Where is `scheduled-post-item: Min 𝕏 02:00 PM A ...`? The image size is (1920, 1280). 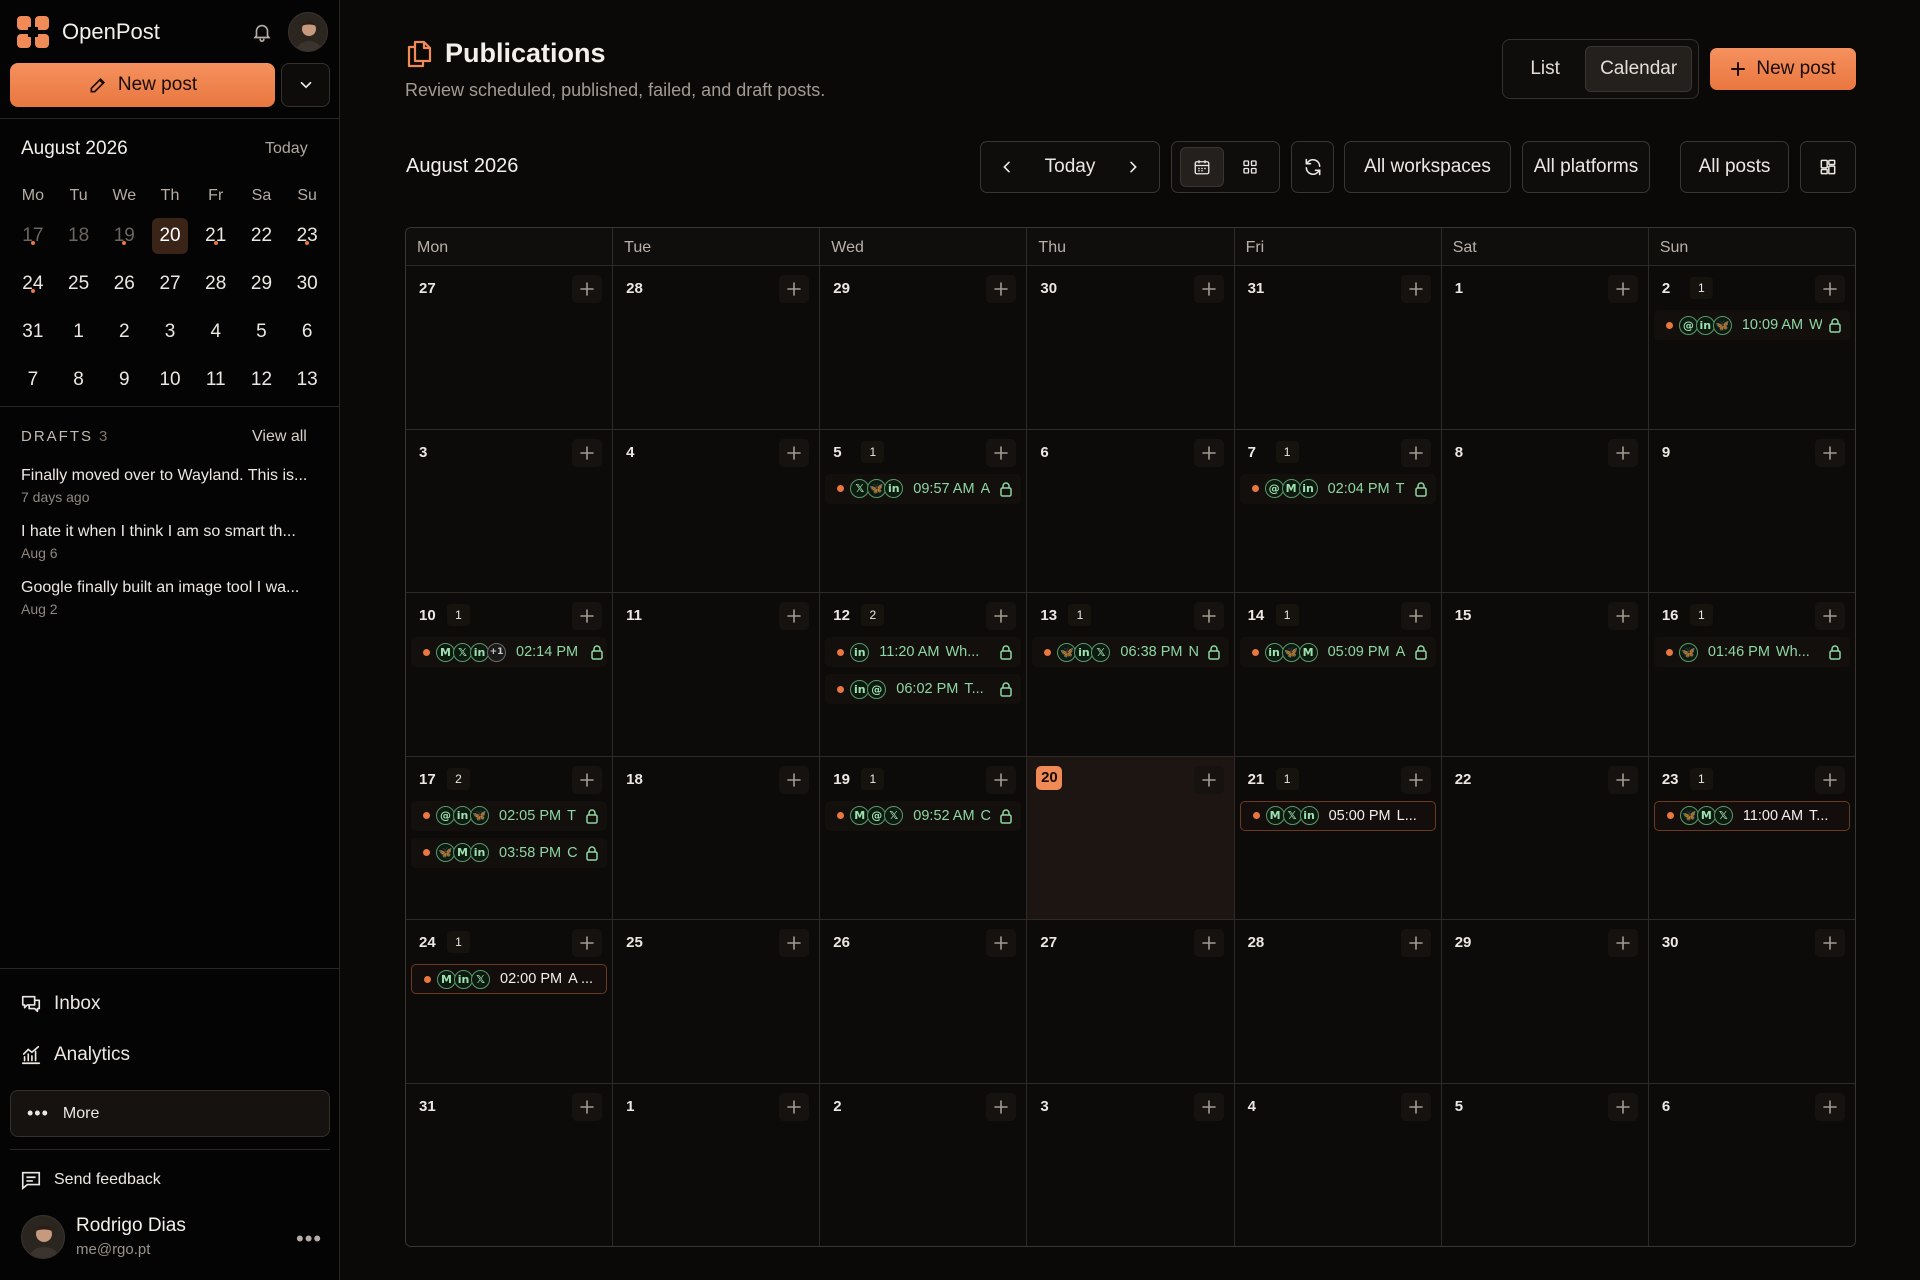
scheduled-post-item: Min 𝕏 02:00 PM A ... is located at coordinates (509, 979).